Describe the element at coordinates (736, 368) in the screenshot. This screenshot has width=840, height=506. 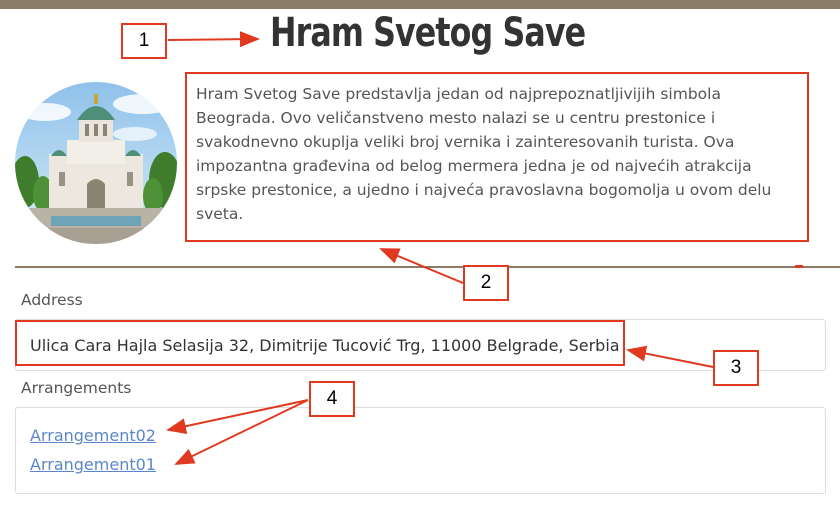
I see `callout-3: 3` at that location.